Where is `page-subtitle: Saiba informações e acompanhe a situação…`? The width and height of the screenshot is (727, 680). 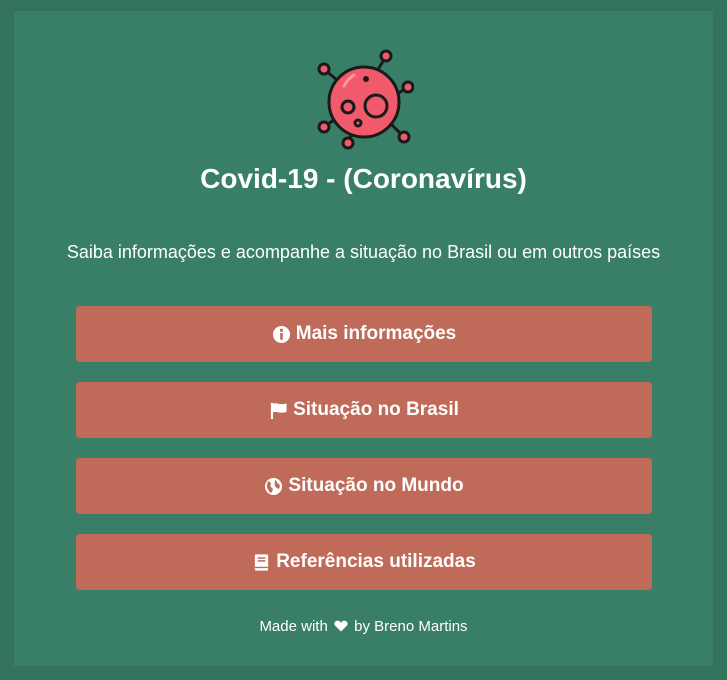
page-subtitle: Saiba informações e acompanhe a situação… is located at coordinates (363, 252).